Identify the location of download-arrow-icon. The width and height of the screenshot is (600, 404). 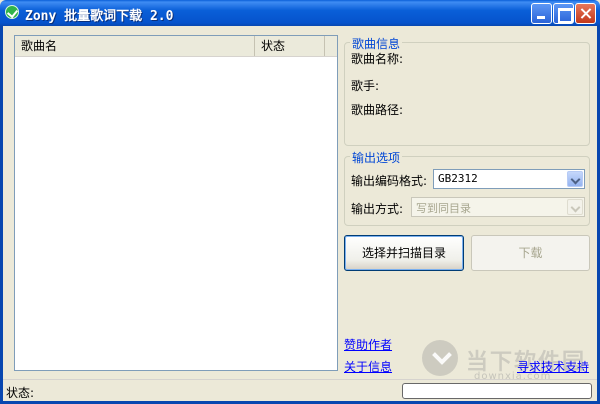
(440, 358).